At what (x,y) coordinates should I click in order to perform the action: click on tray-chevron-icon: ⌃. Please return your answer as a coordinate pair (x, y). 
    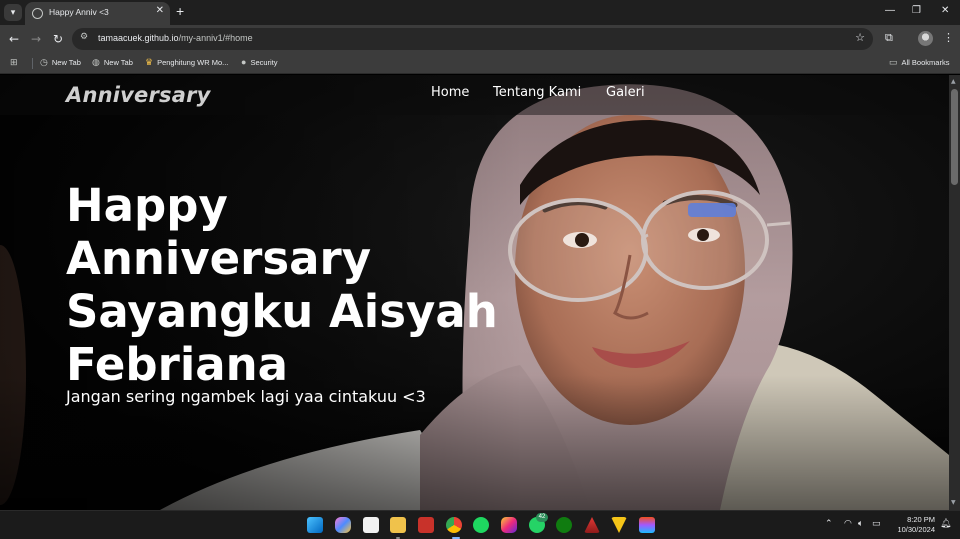
    Looking at the image, I should click on (829, 524).